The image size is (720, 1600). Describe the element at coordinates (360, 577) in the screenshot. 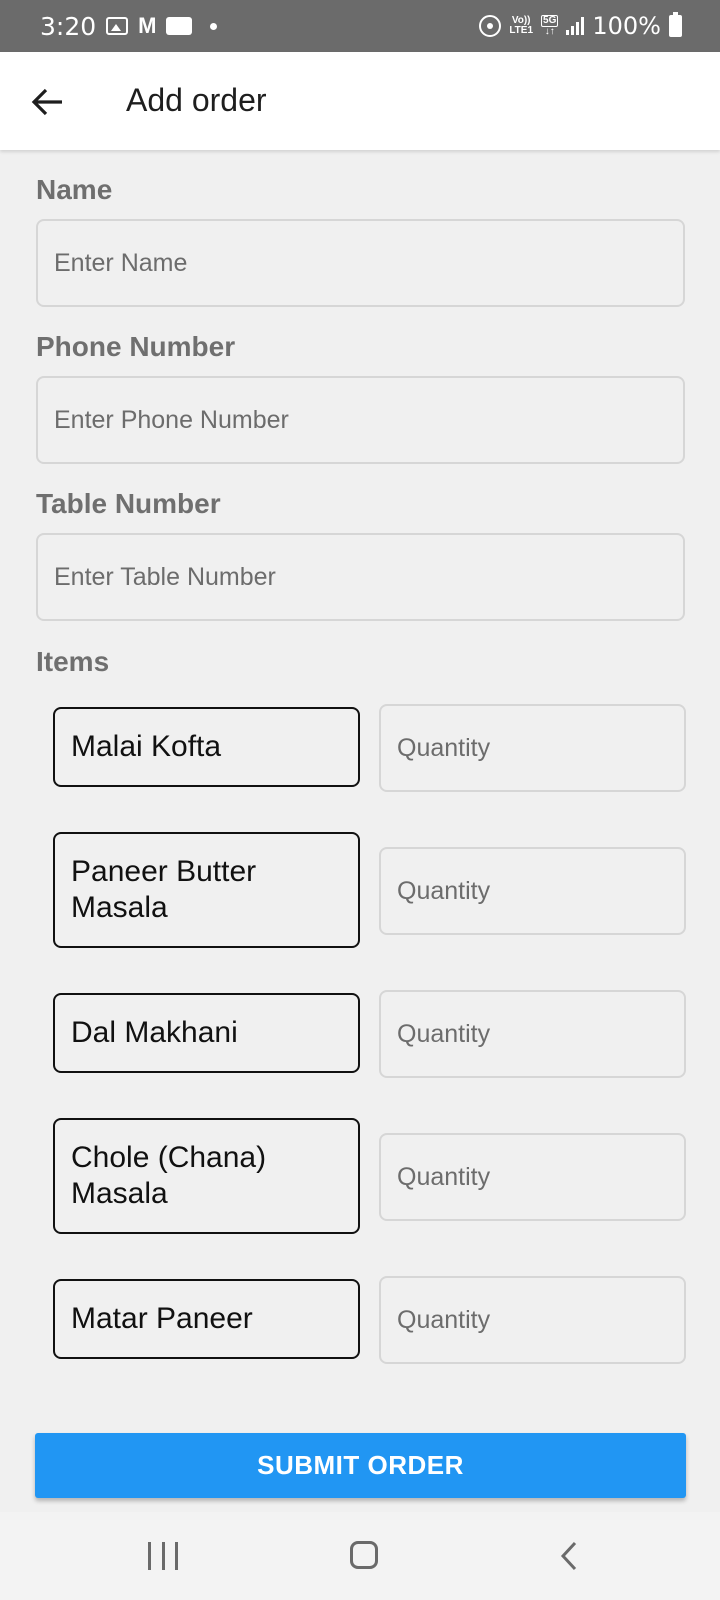

I see `table-input` at that location.